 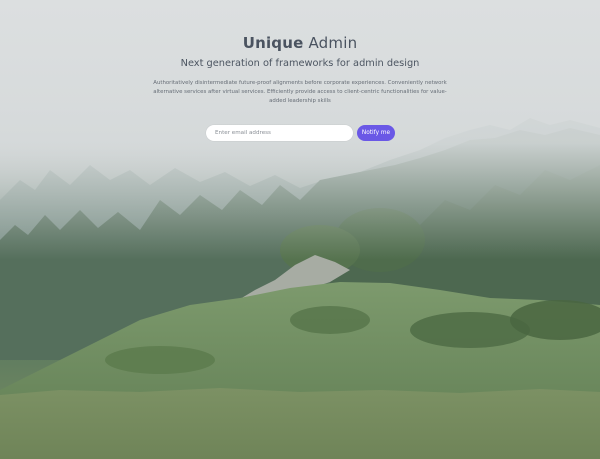 What do you see at coordinates (273, 43) in the screenshot?
I see `brand-name-bold: Unique` at bounding box center [273, 43].